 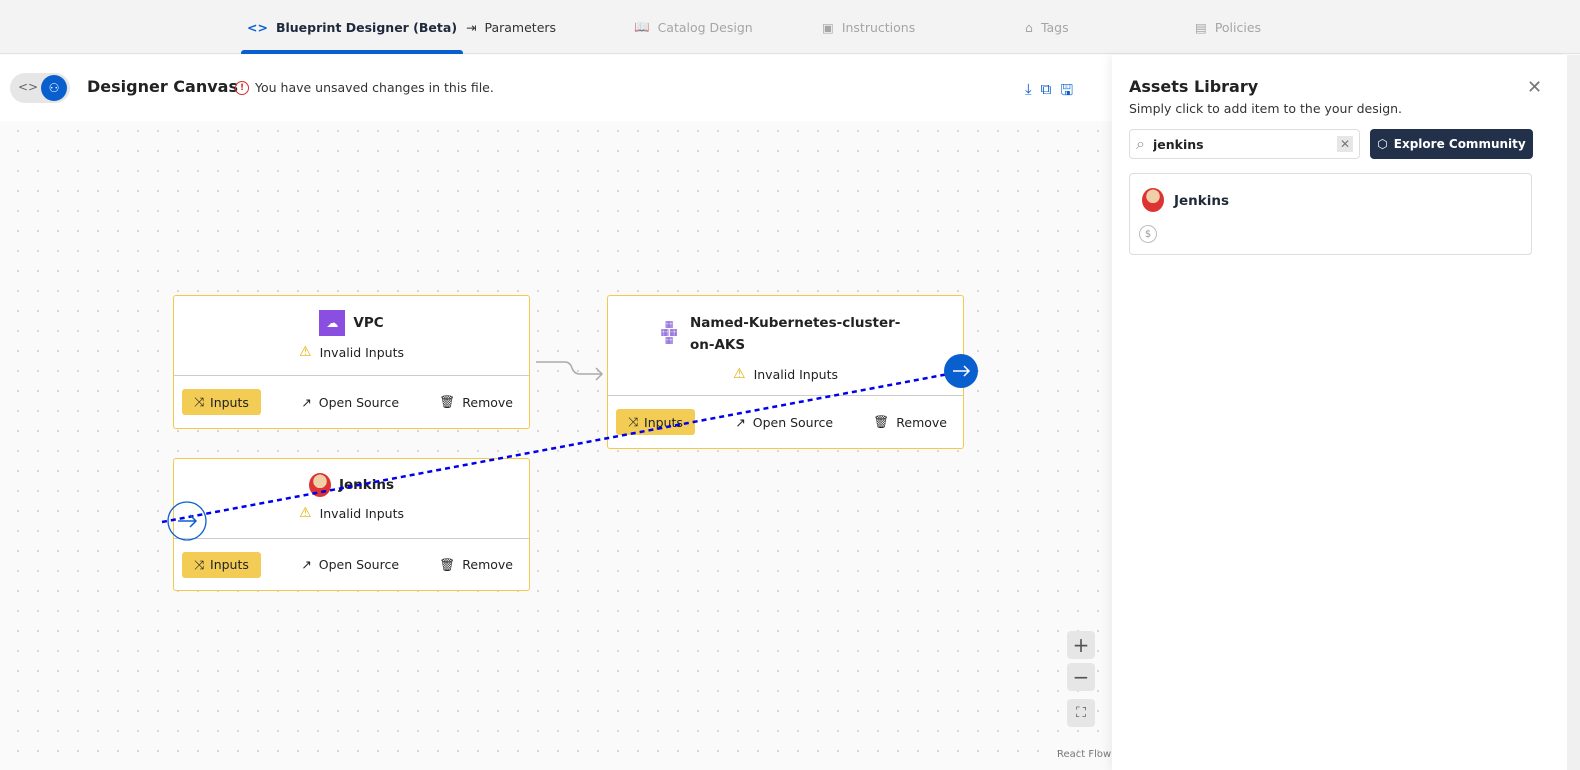 What do you see at coordinates (1081, 677) in the screenshot?
I see `zoom-out-button: −` at bounding box center [1081, 677].